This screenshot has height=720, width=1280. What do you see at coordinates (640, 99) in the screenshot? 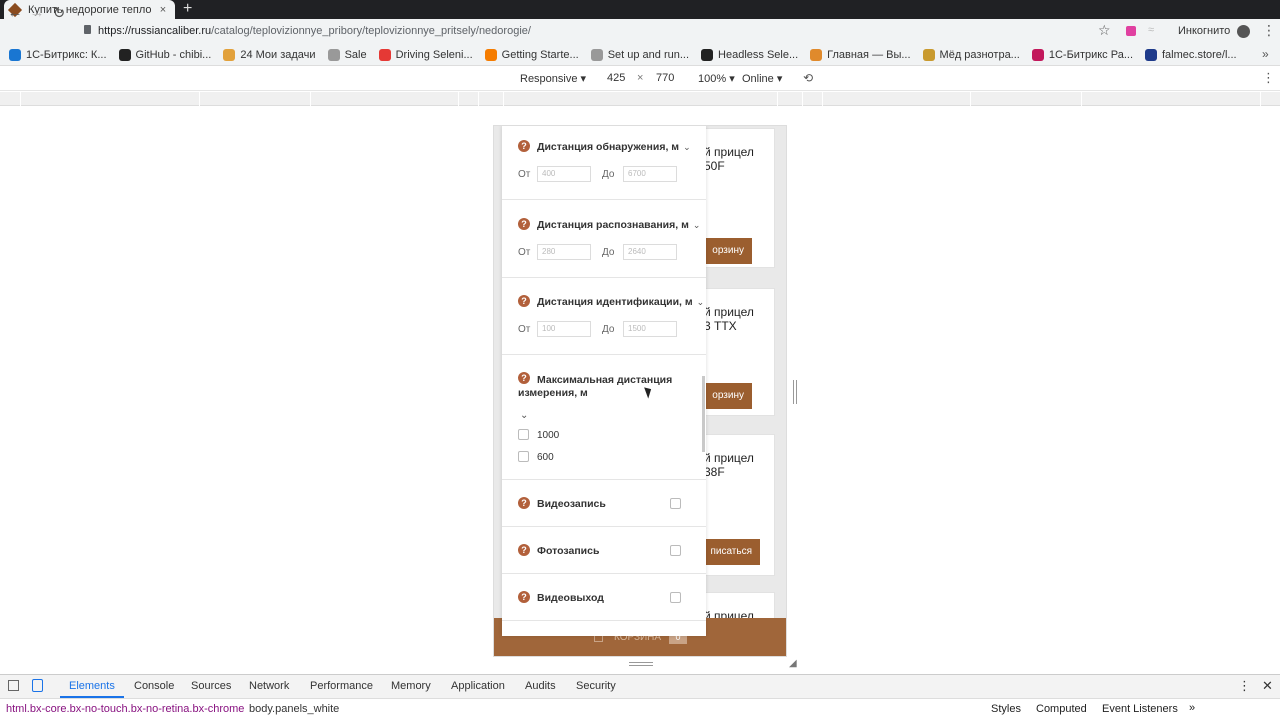
I see `media-query-ruler` at bounding box center [640, 99].